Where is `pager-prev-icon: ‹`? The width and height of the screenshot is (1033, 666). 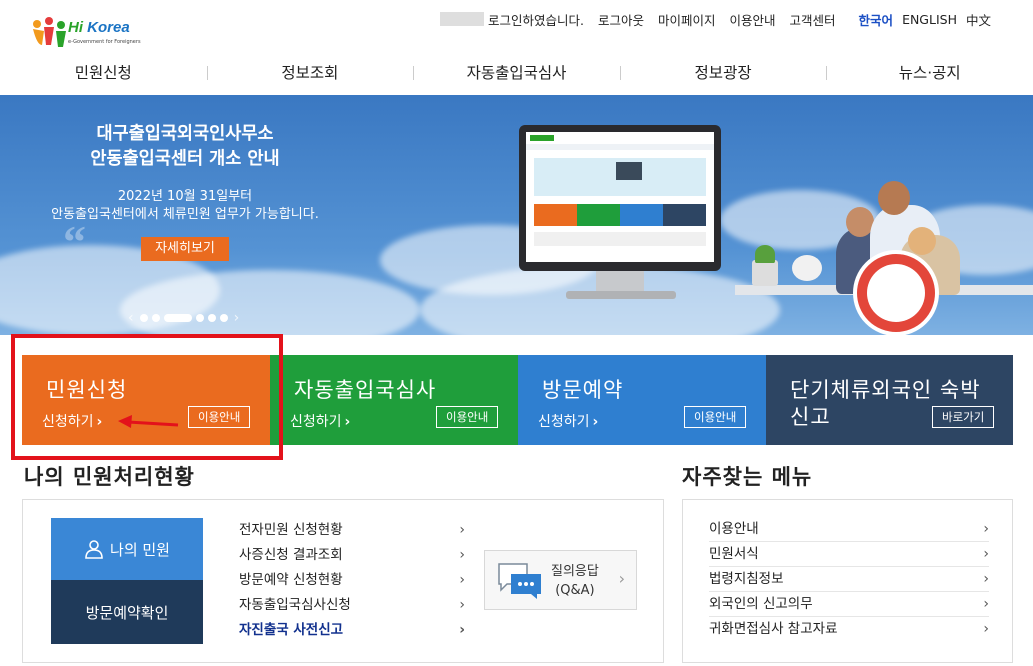
pager-prev-icon: ‹ is located at coordinates (131, 318).